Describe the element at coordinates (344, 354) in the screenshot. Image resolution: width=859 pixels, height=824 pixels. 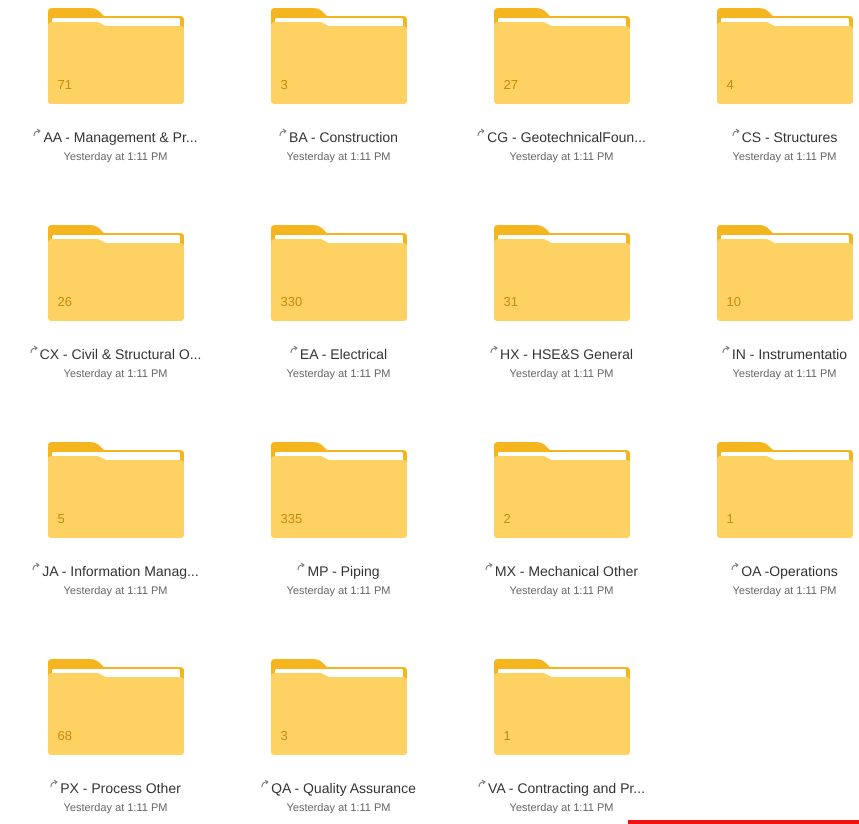
I see `folder-name: EA - Electrical` at that location.